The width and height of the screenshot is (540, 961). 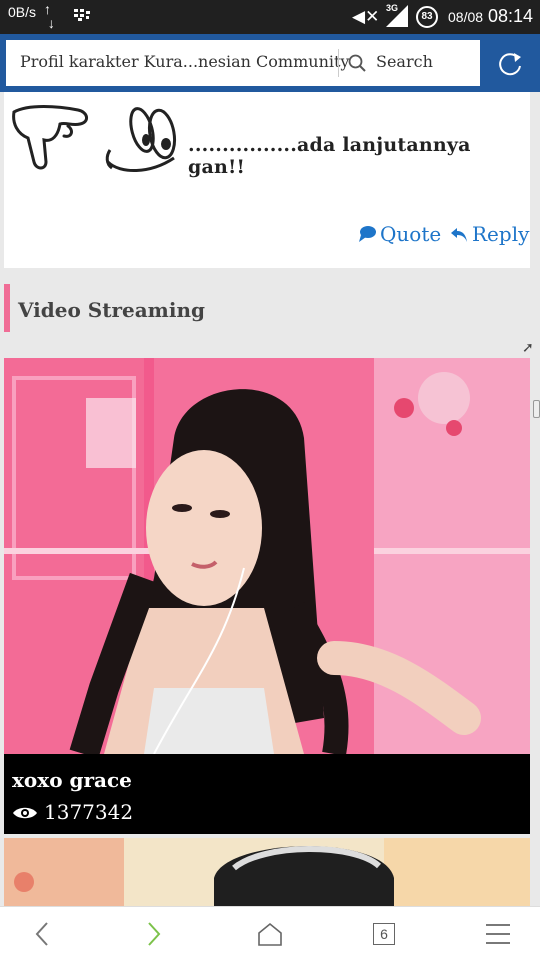 I want to click on reply-button: Reply, so click(x=489, y=234).